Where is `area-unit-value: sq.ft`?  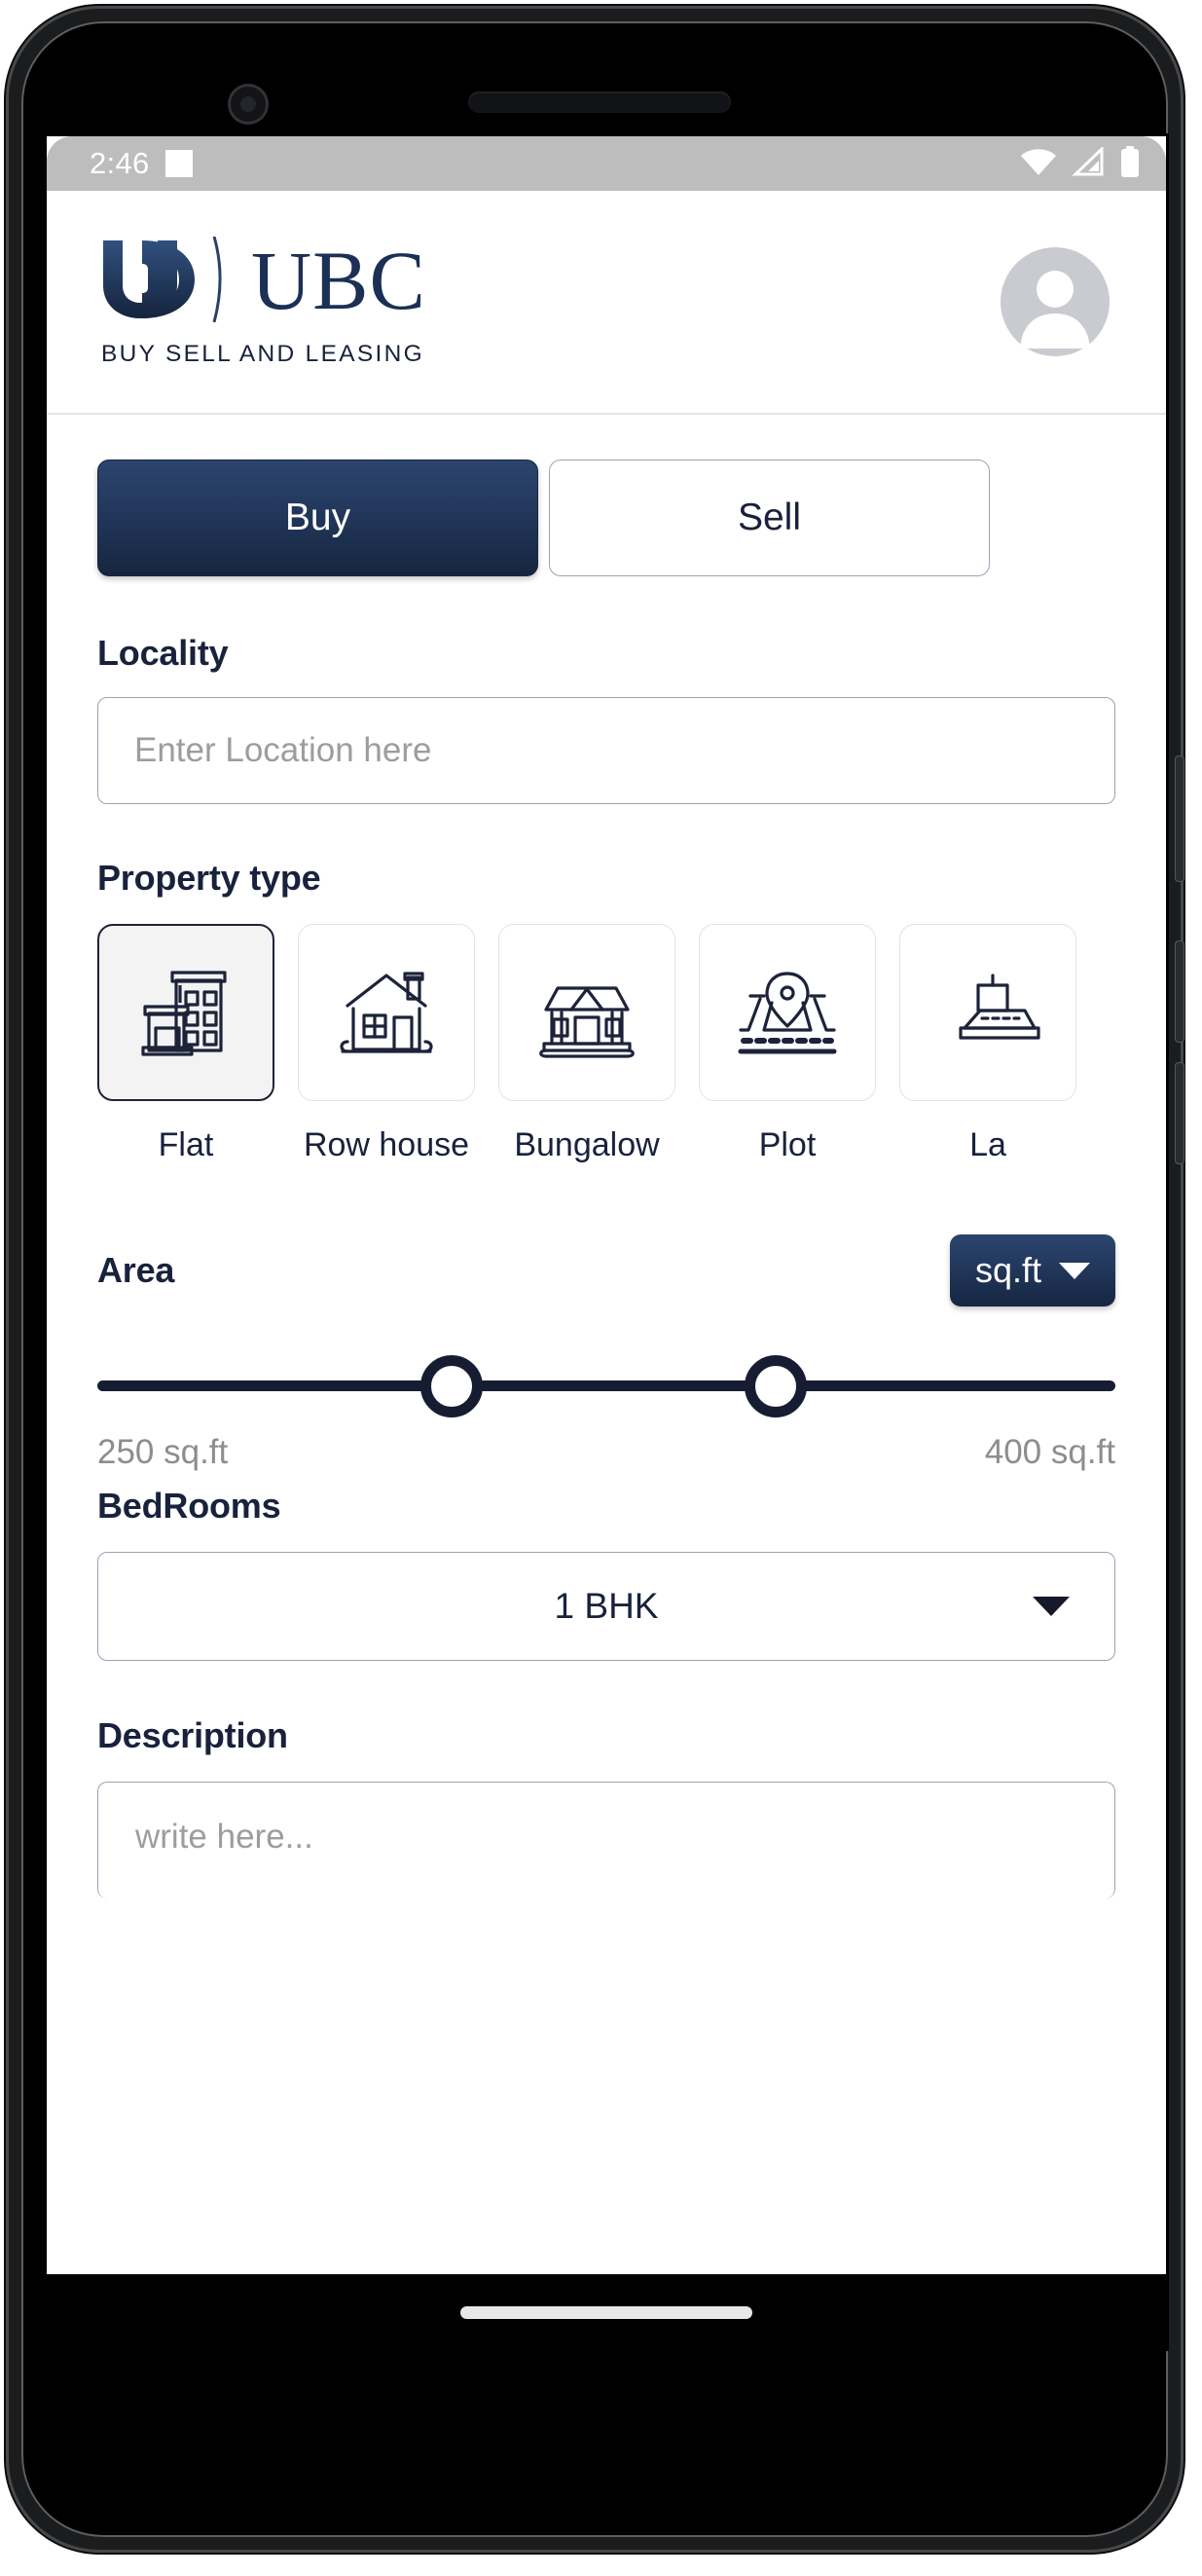
area-unit-value: sq.ft is located at coordinates (1007, 1270).